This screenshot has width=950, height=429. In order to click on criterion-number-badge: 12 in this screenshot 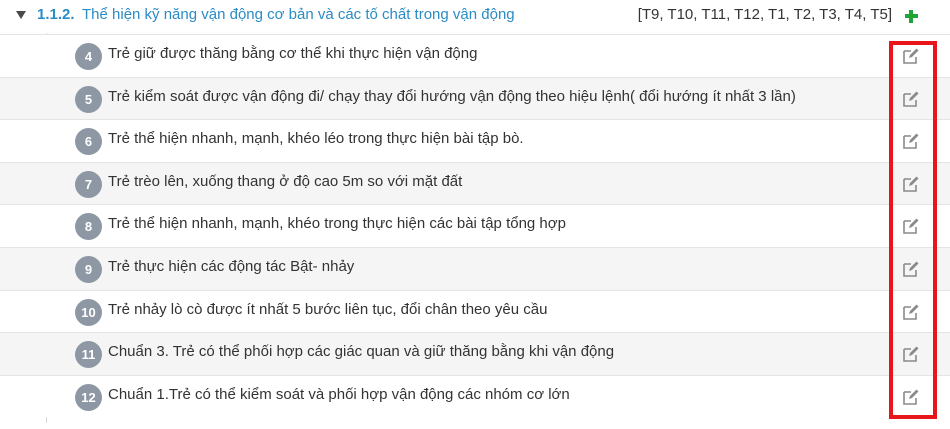, I will do `click(88, 397)`.